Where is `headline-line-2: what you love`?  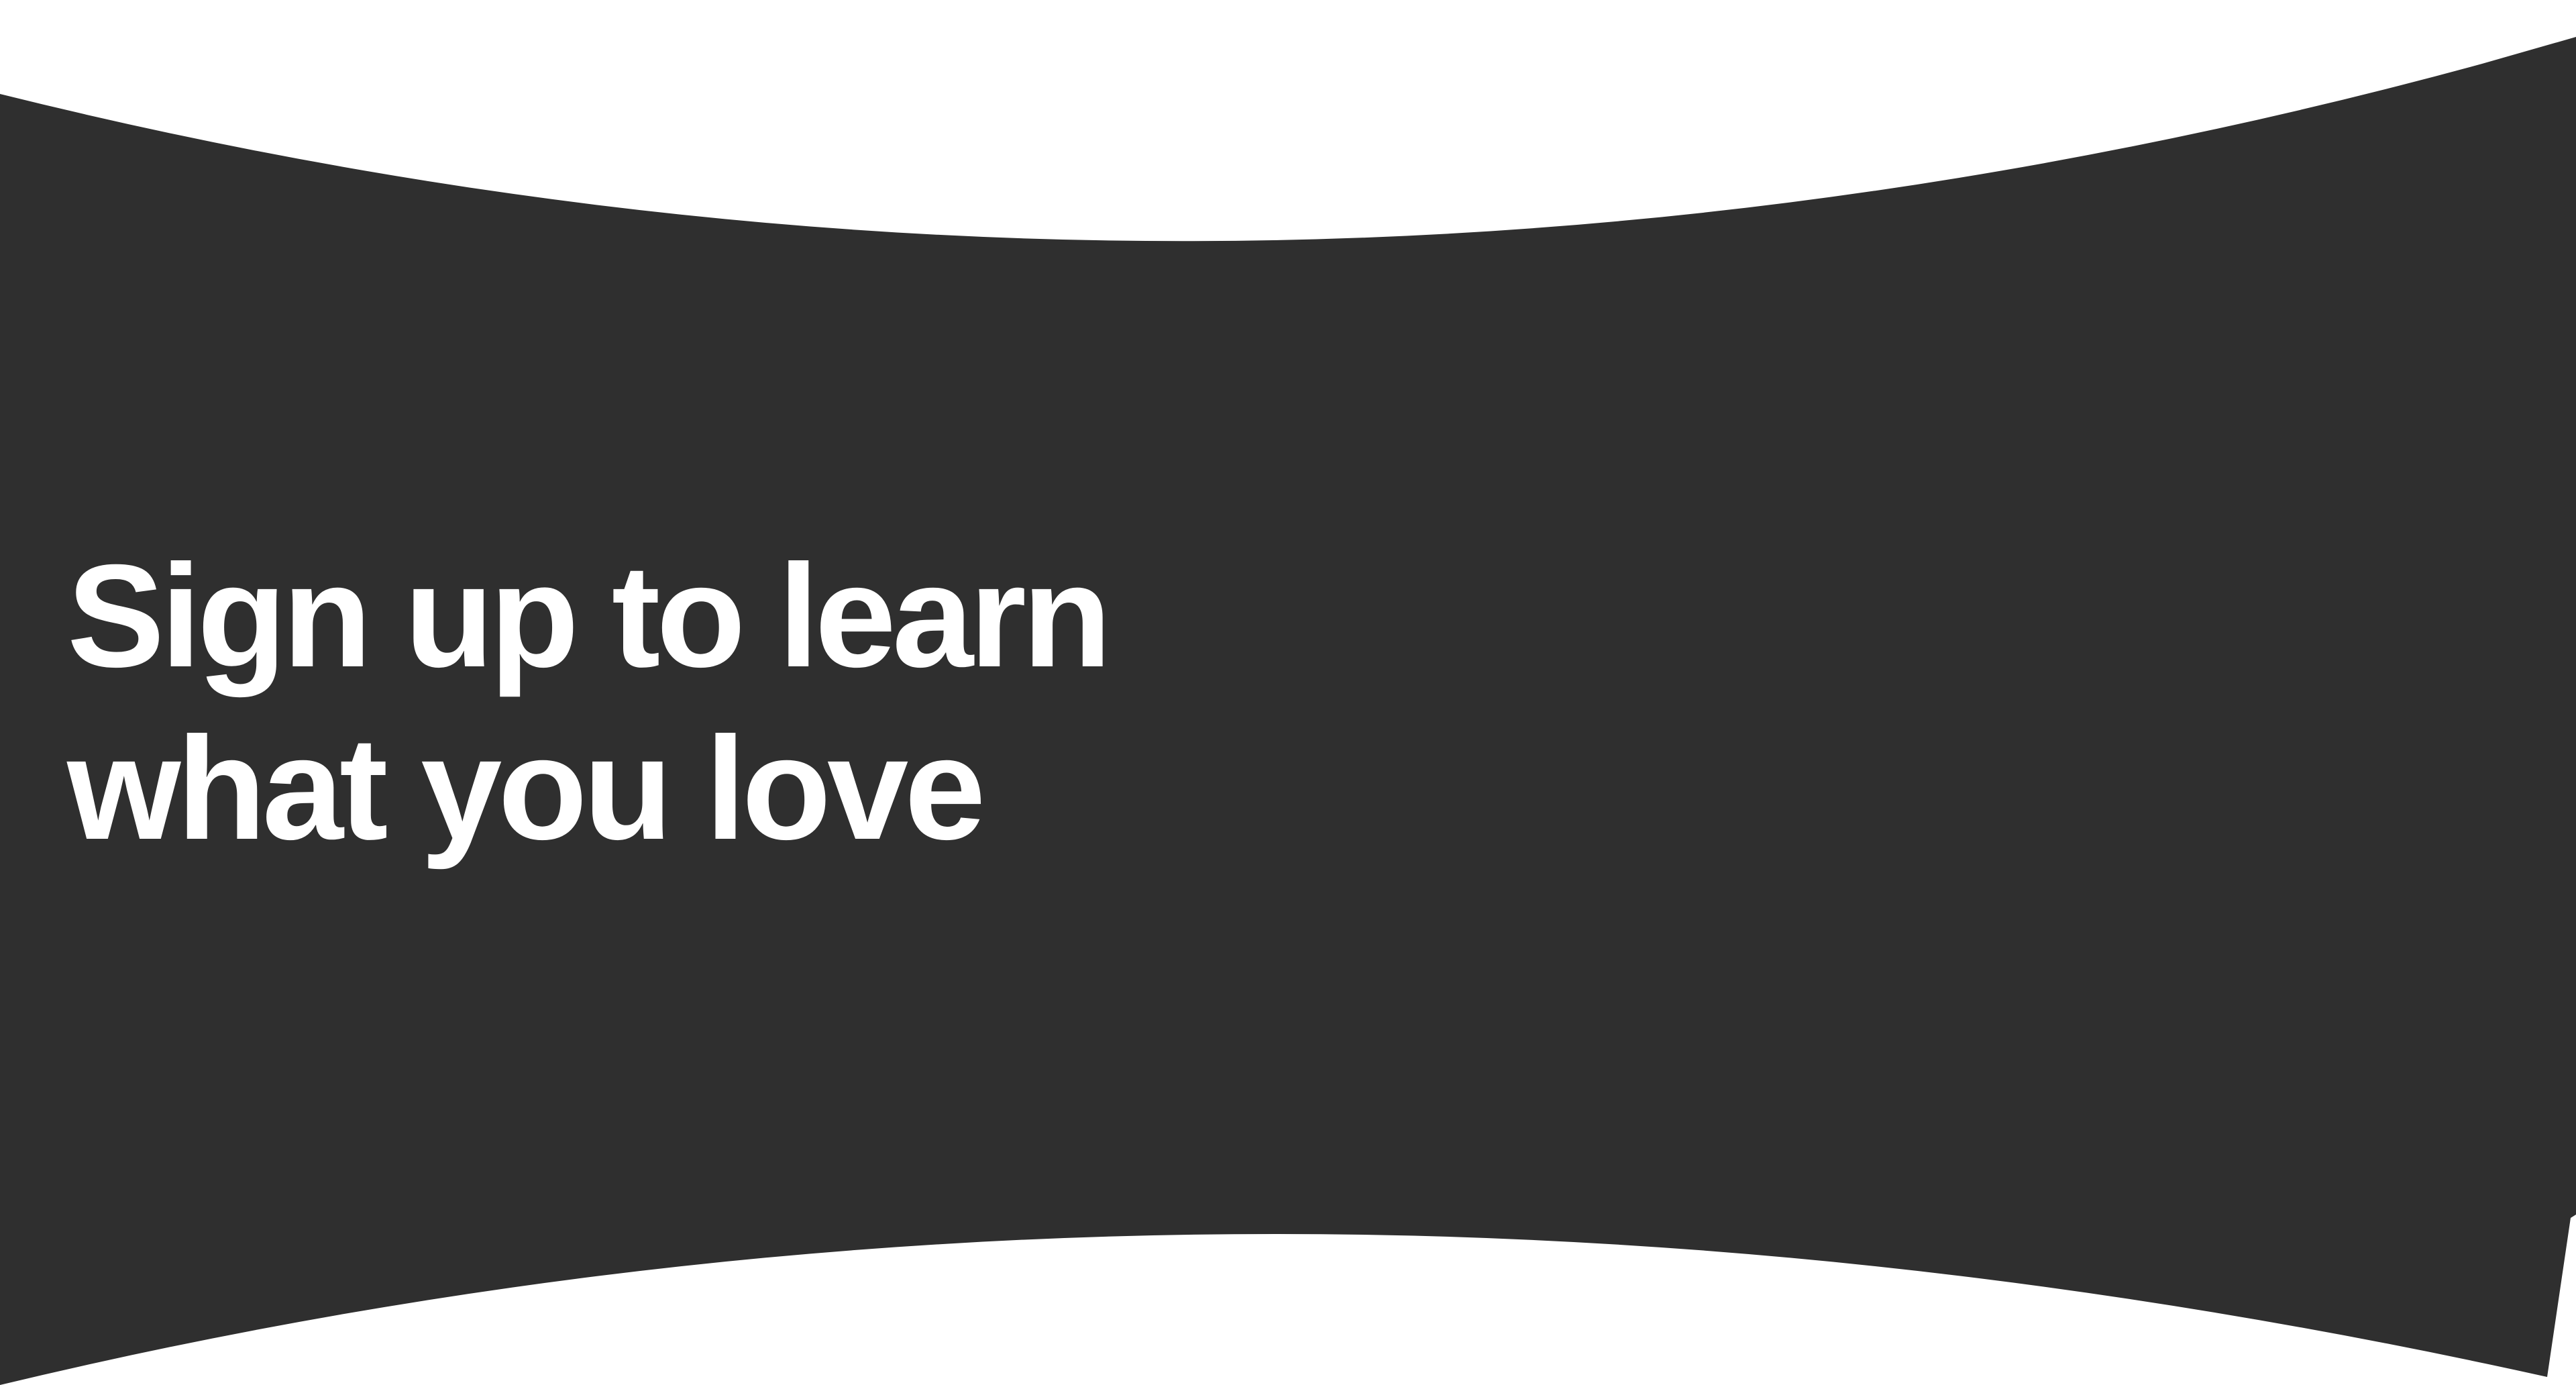 headline-line-2: what you love is located at coordinates (526, 788).